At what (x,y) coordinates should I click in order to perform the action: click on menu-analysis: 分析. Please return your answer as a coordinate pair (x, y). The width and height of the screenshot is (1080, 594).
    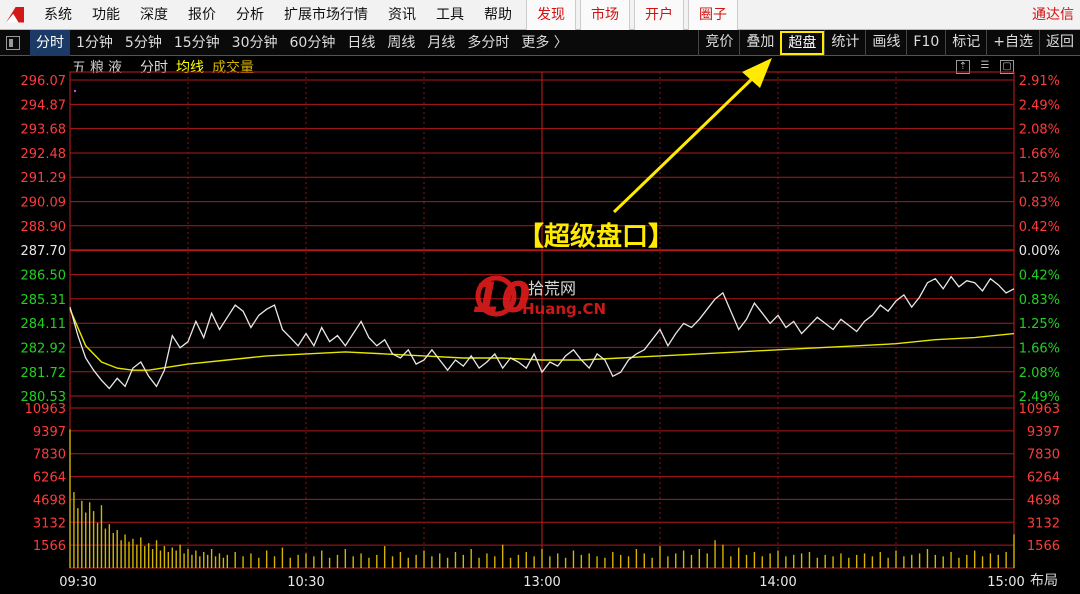
    Looking at the image, I should click on (250, 15).